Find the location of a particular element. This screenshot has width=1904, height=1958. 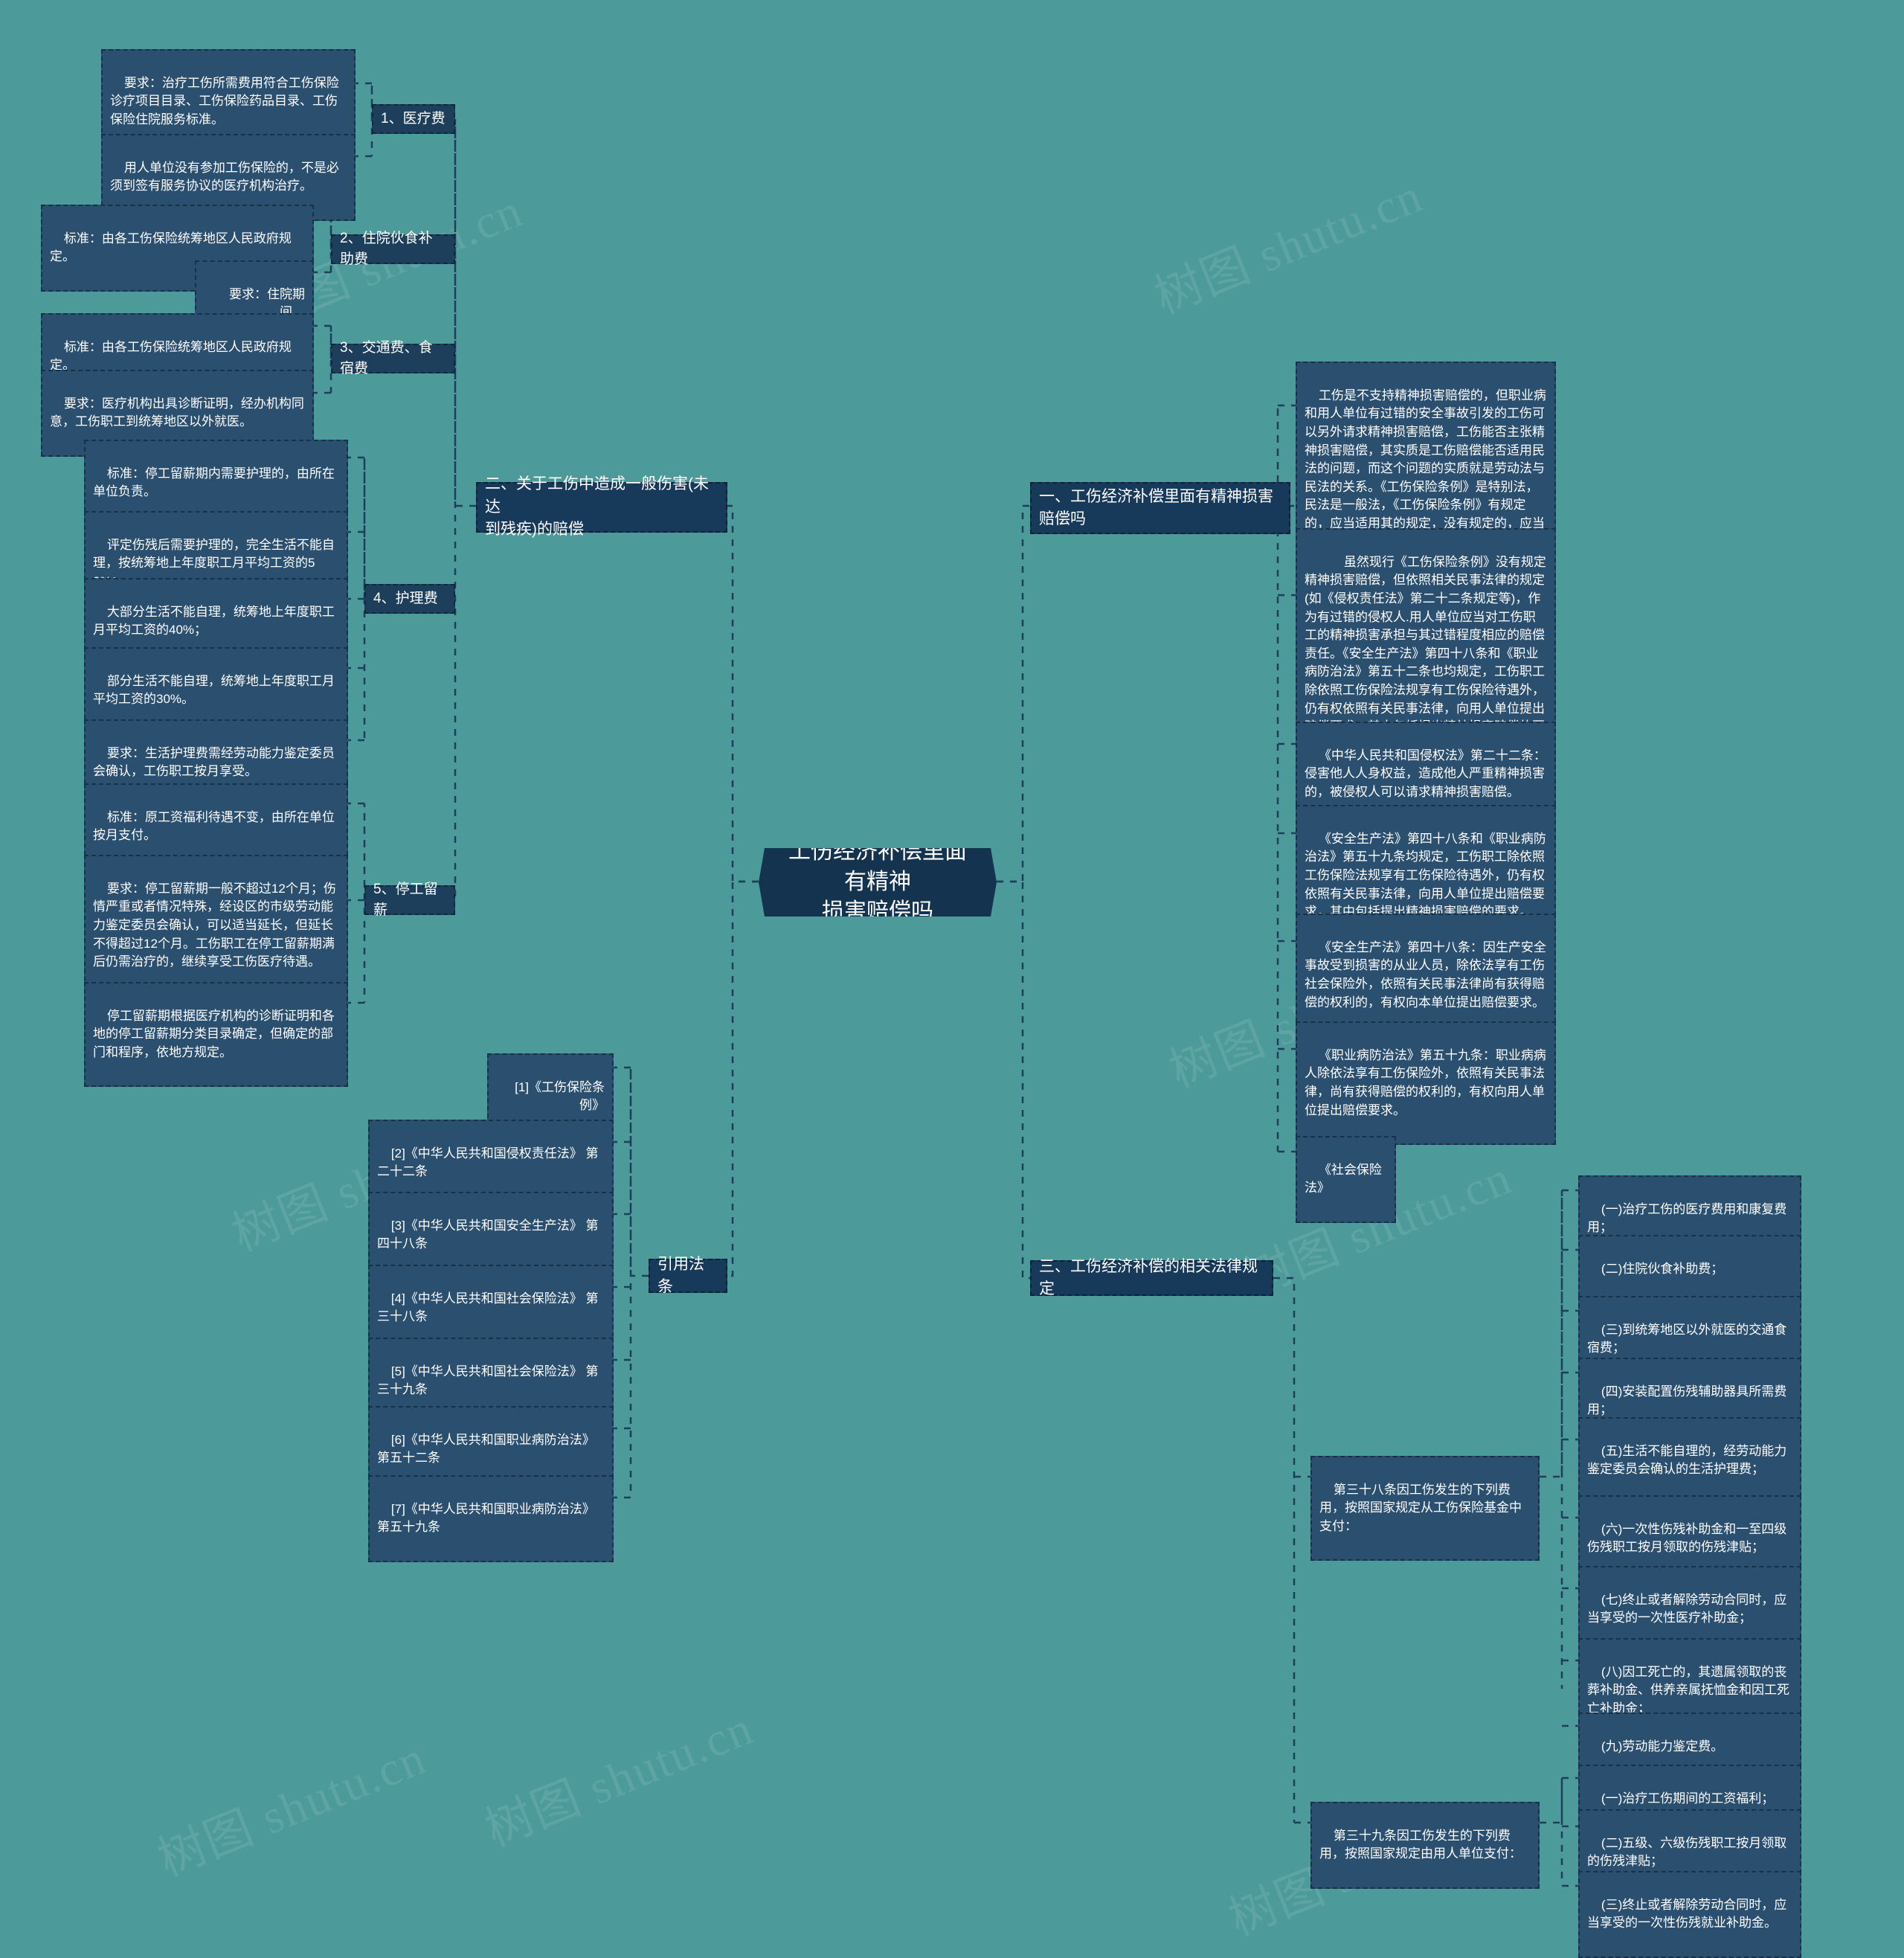

law-39-group: 第三十九条因工伤发生的下列费用，按照国家规定由用人单位支付： is located at coordinates (1425, 1846).